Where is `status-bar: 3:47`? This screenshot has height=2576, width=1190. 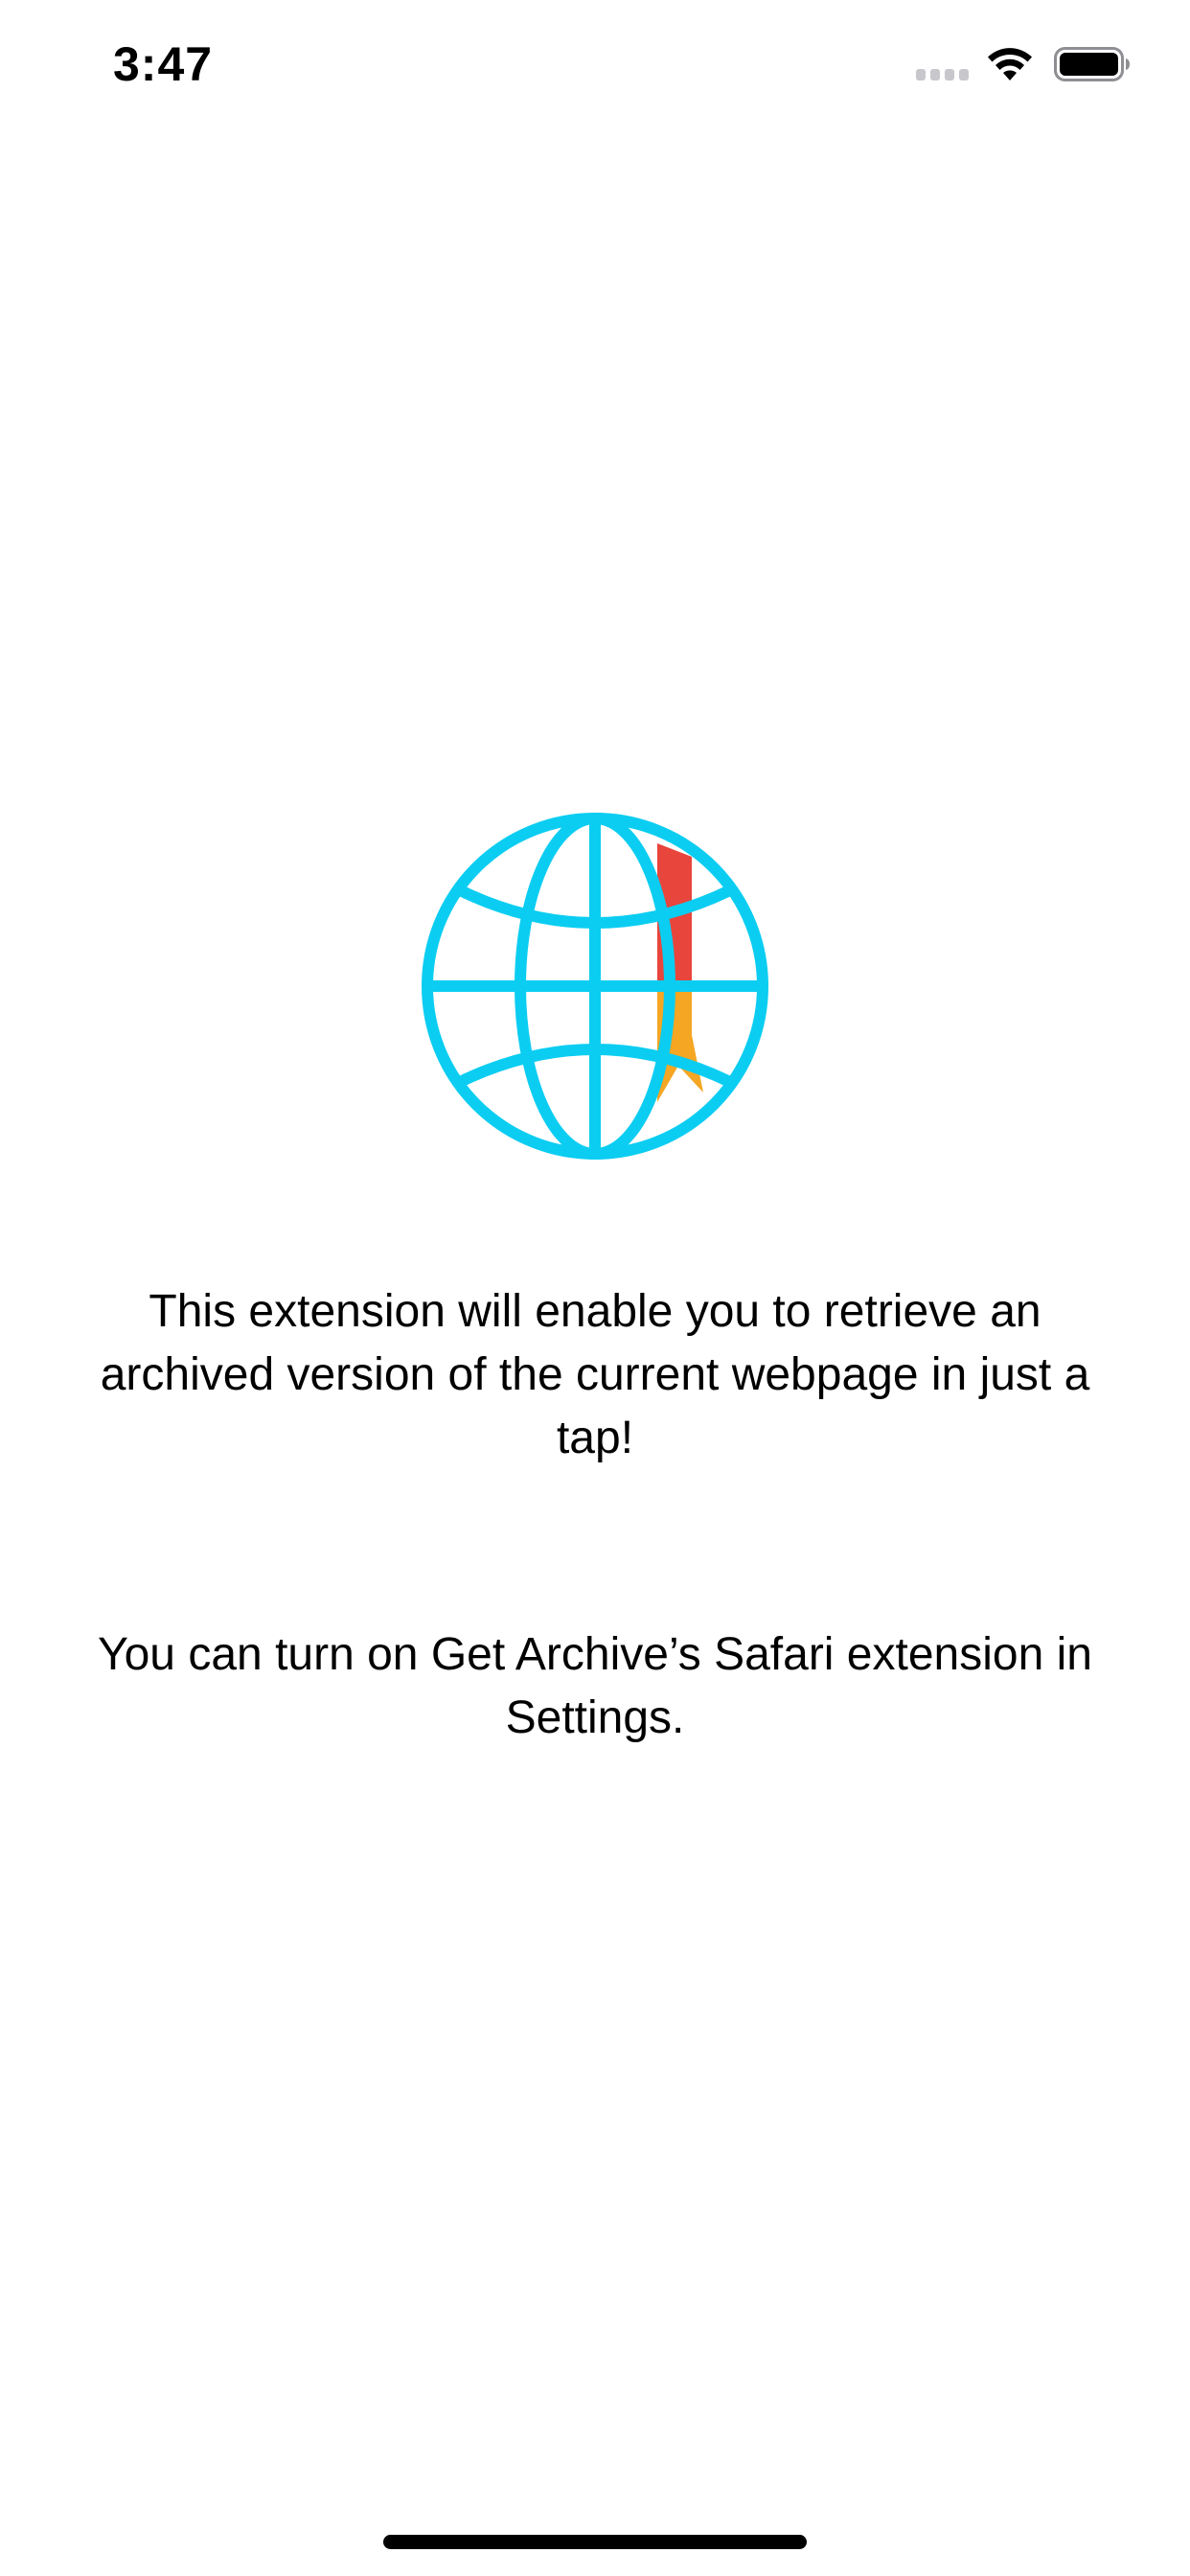
status-bar: 3:47 is located at coordinates (595, 63).